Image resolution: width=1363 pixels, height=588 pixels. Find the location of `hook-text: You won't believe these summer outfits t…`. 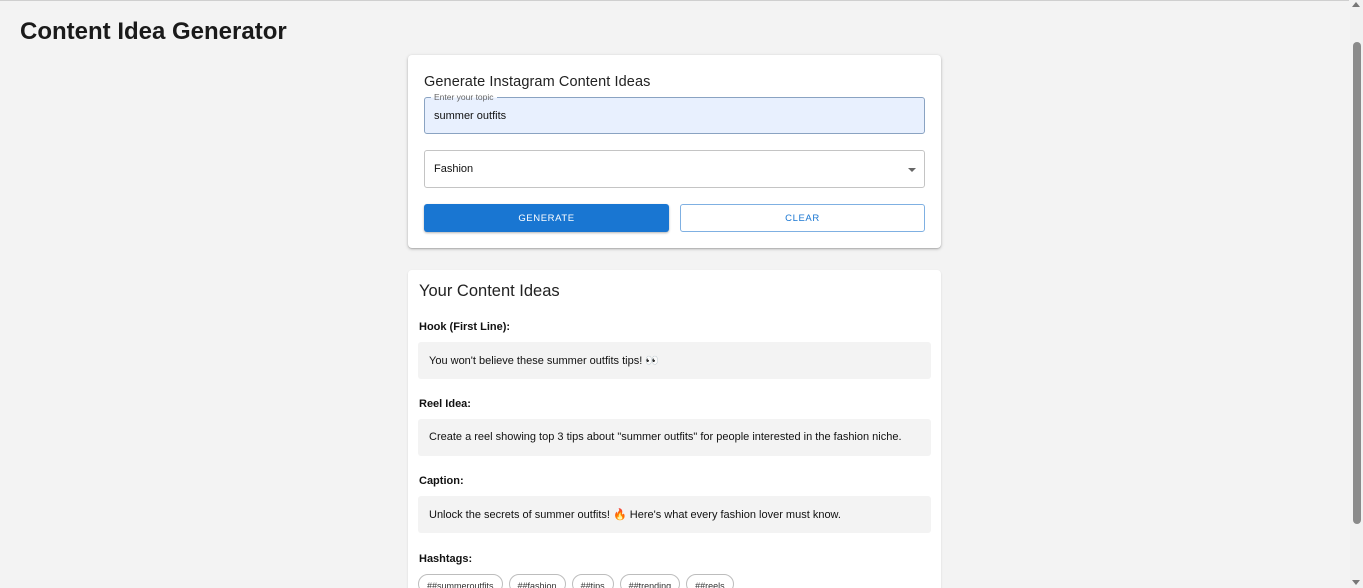

hook-text: You won't believe these summer outfits t… is located at coordinates (544, 361).